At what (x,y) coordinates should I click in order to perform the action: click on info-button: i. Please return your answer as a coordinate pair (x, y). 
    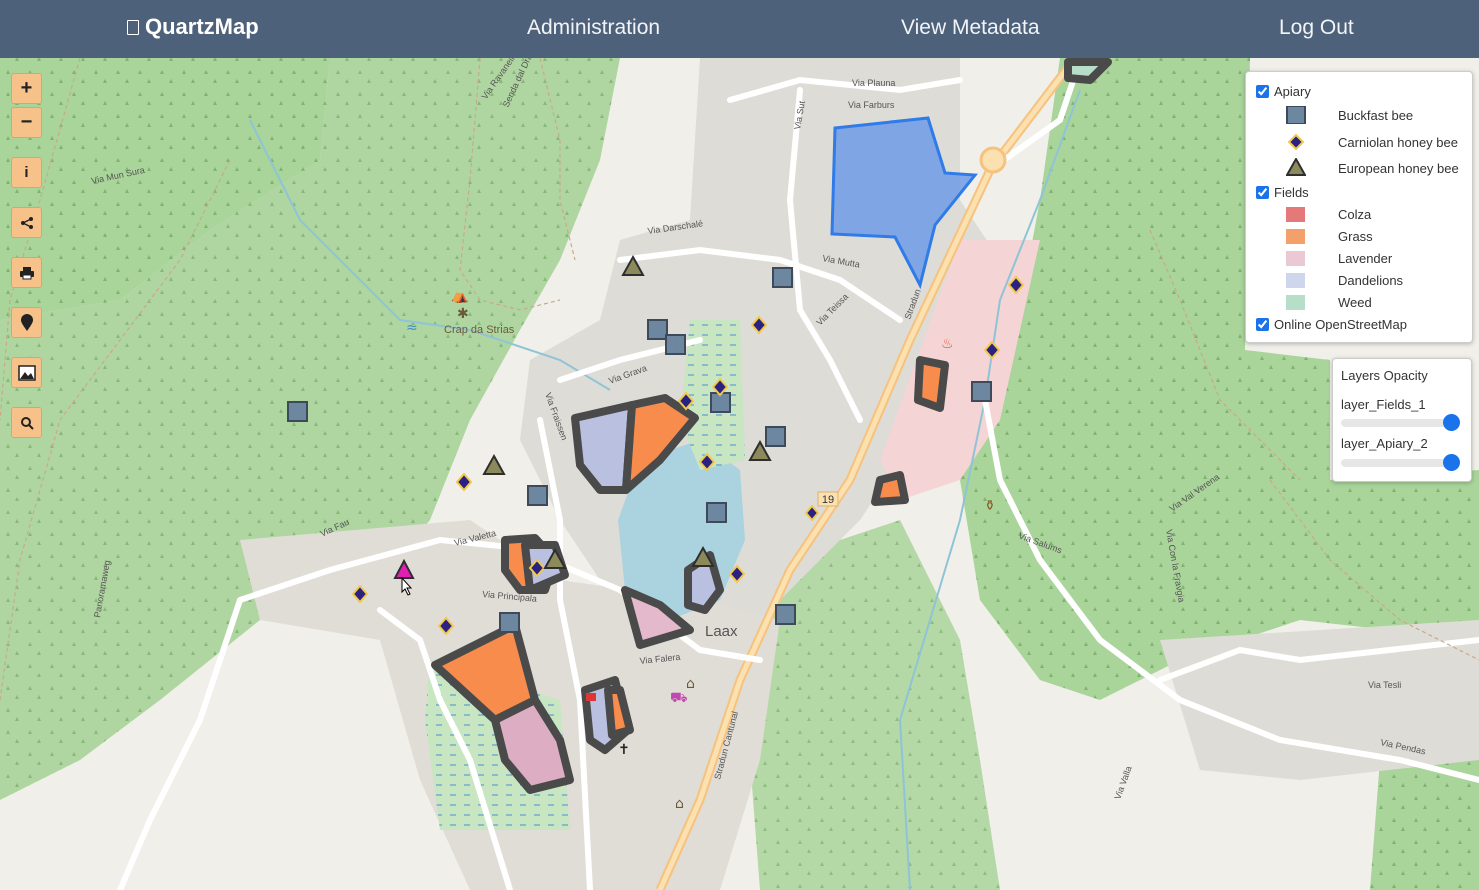
    Looking at the image, I should click on (26, 172).